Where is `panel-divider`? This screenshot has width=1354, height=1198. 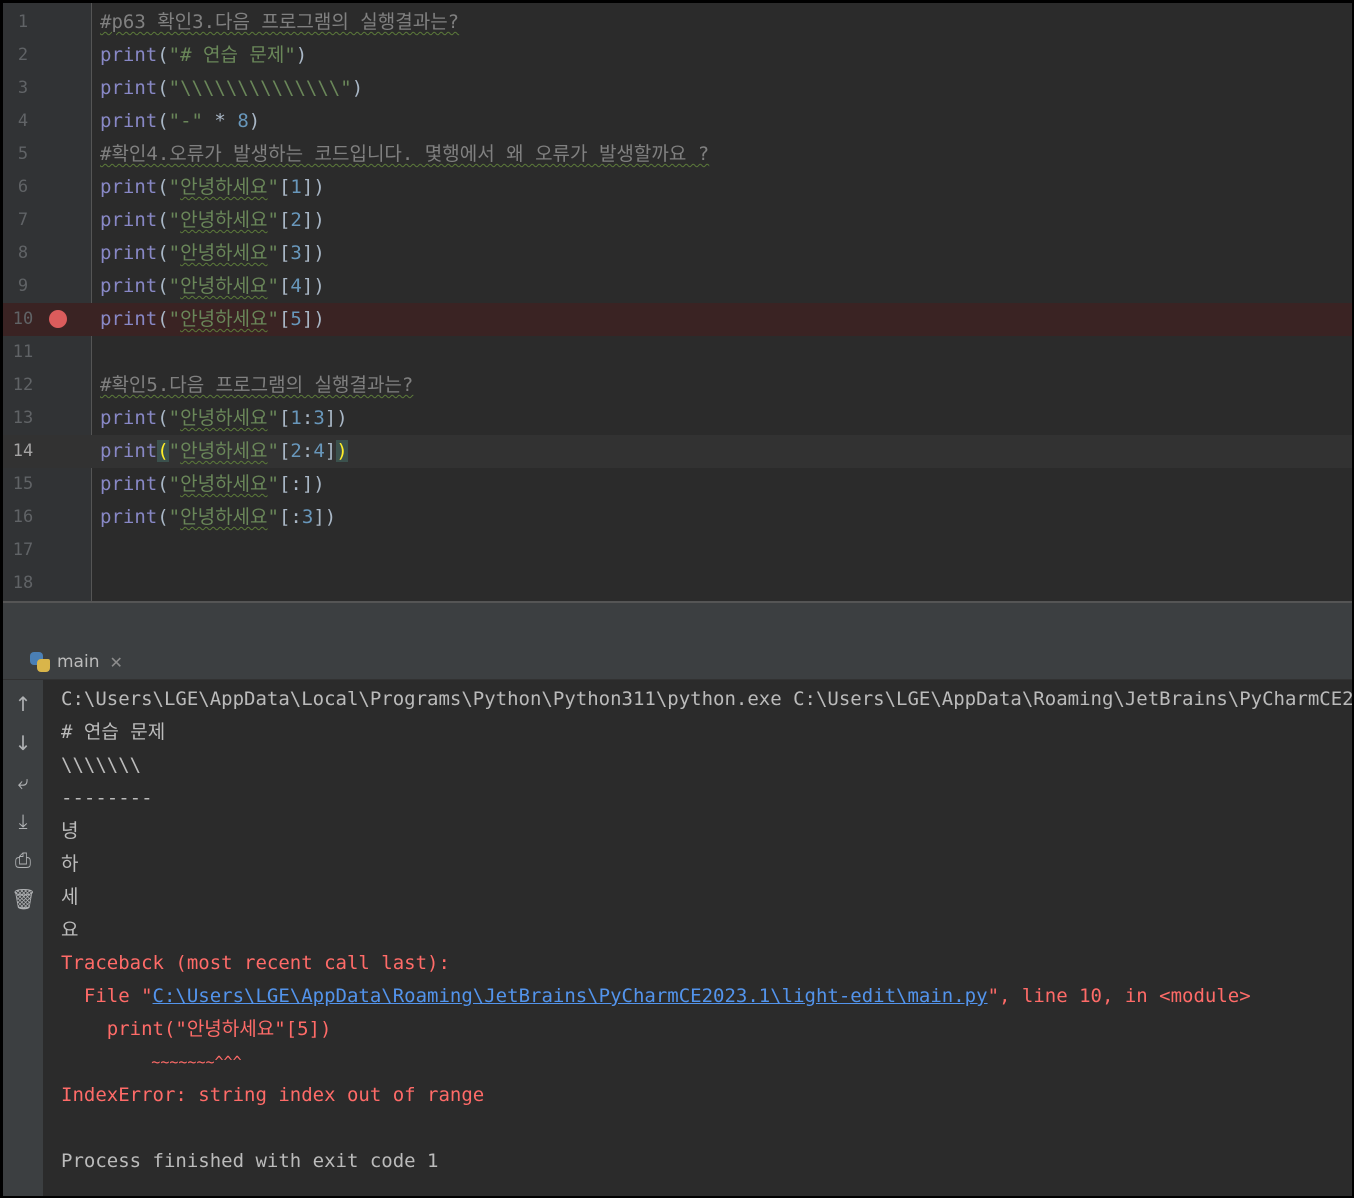 panel-divider is located at coordinates (677, 620).